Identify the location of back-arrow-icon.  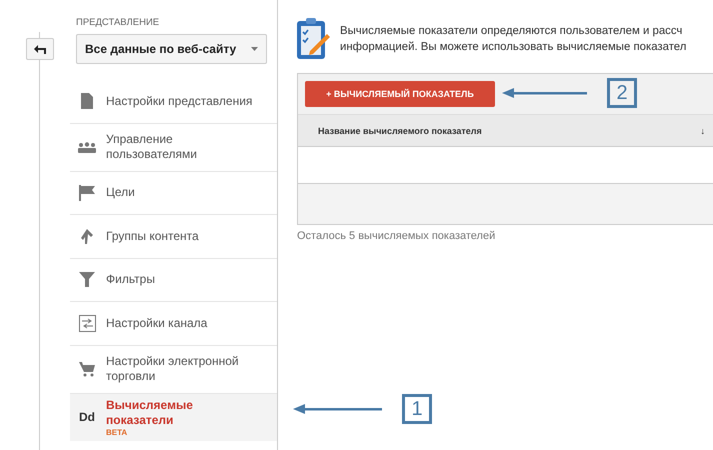
(40, 49).